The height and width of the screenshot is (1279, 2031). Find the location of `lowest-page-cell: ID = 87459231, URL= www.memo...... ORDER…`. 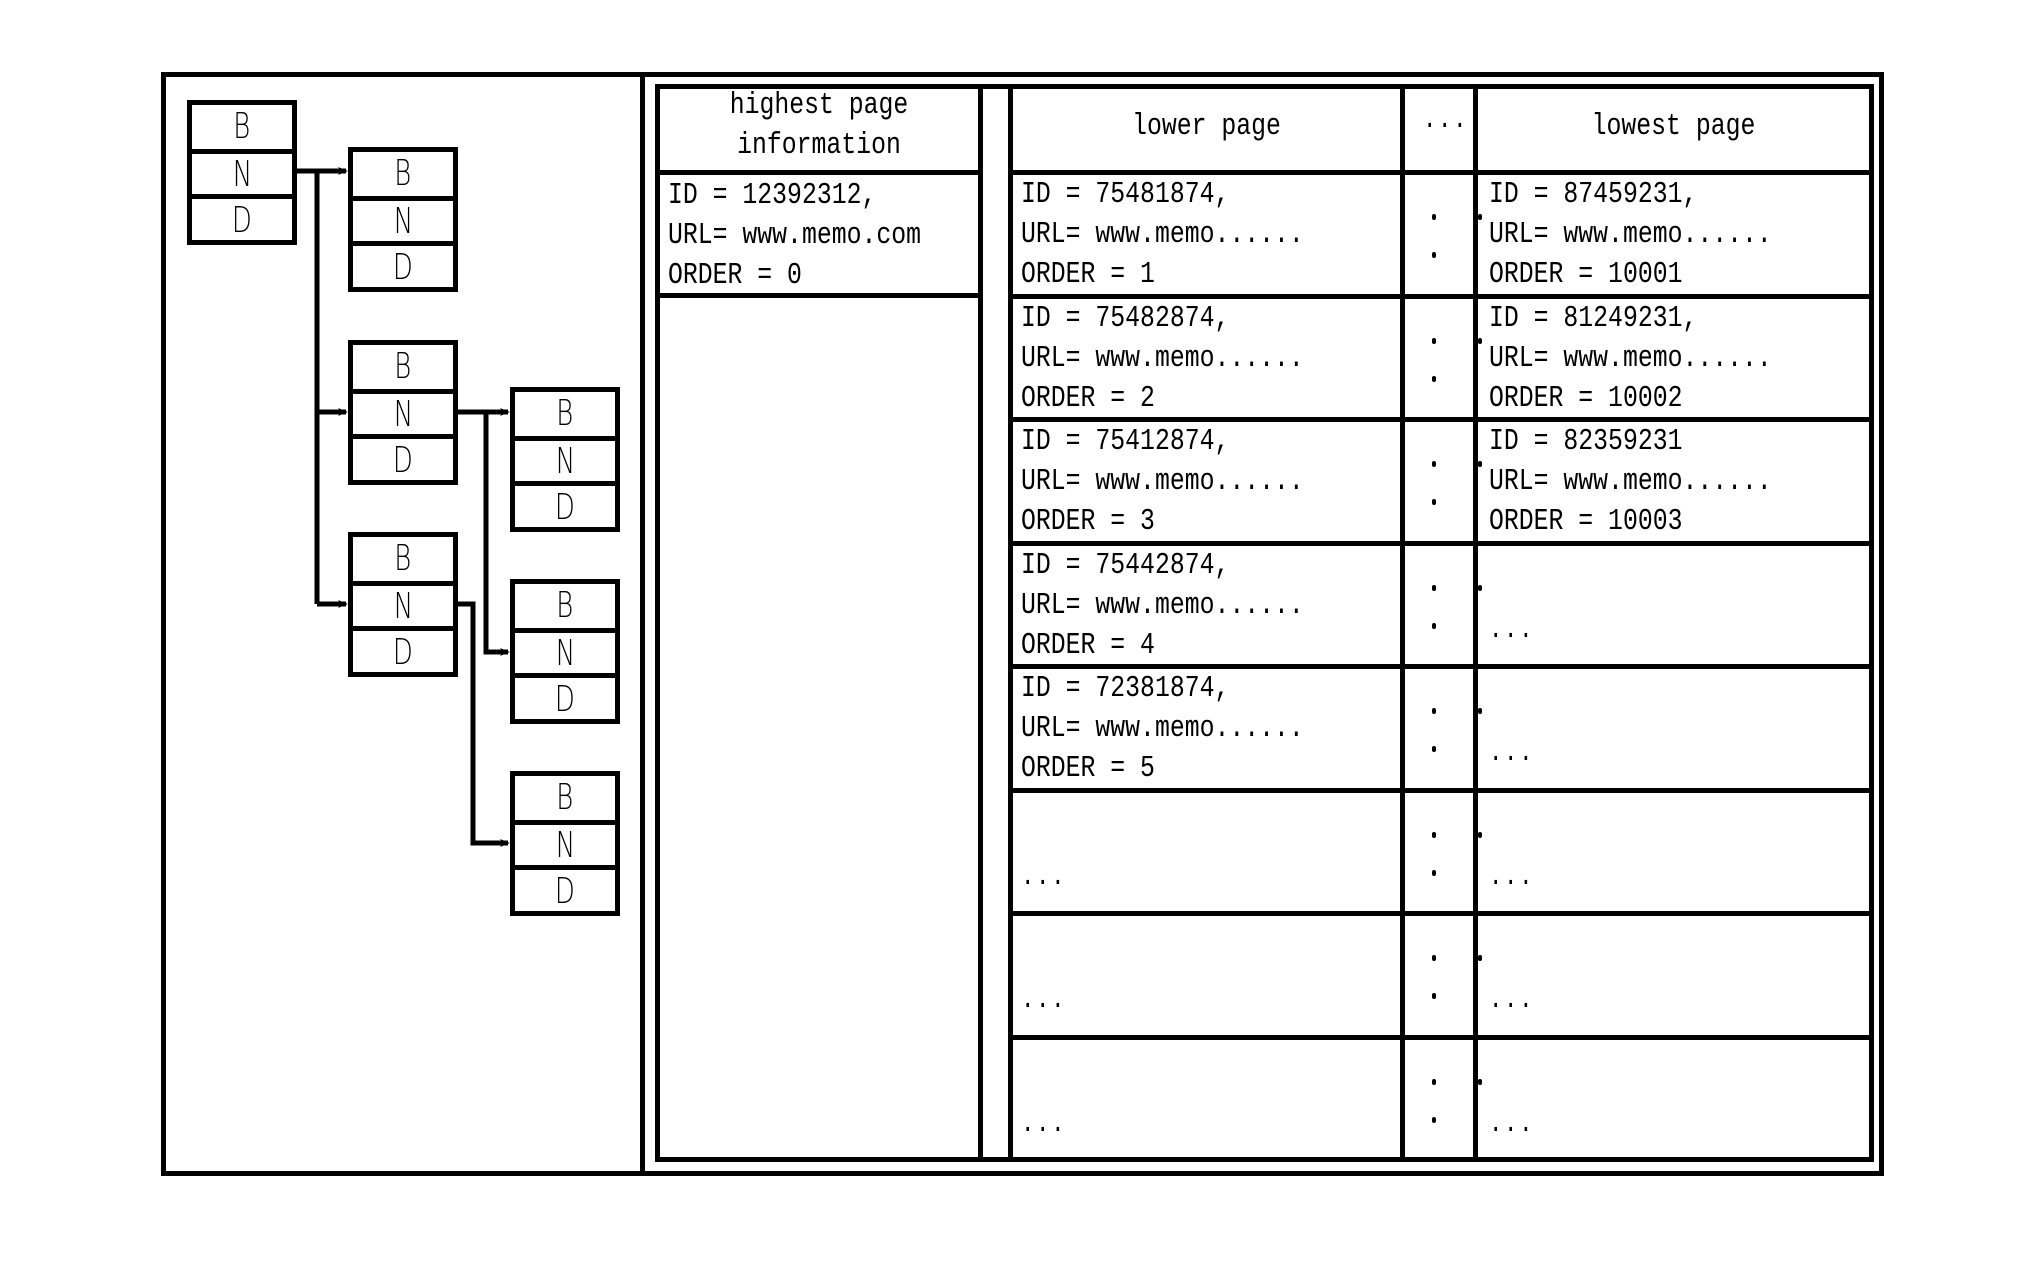

lowest-page-cell: ID = 87459231, URL= www.memo...... ORDER… is located at coordinates (1630, 234).